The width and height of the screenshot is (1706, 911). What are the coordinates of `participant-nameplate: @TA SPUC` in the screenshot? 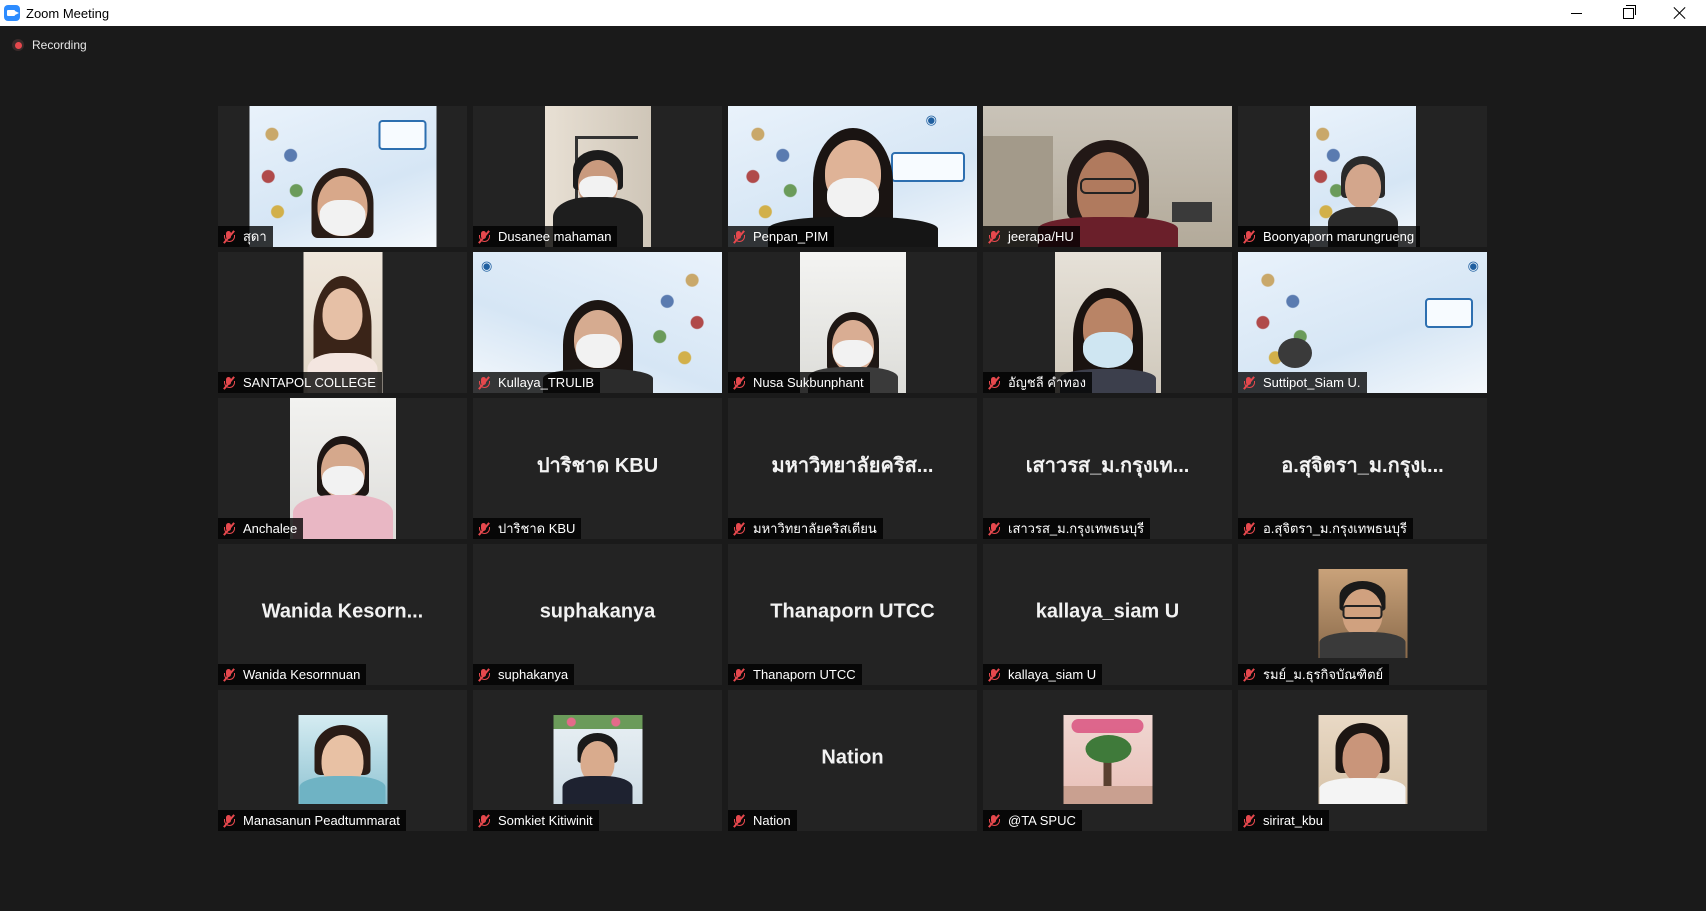 It's located at (1032, 820).